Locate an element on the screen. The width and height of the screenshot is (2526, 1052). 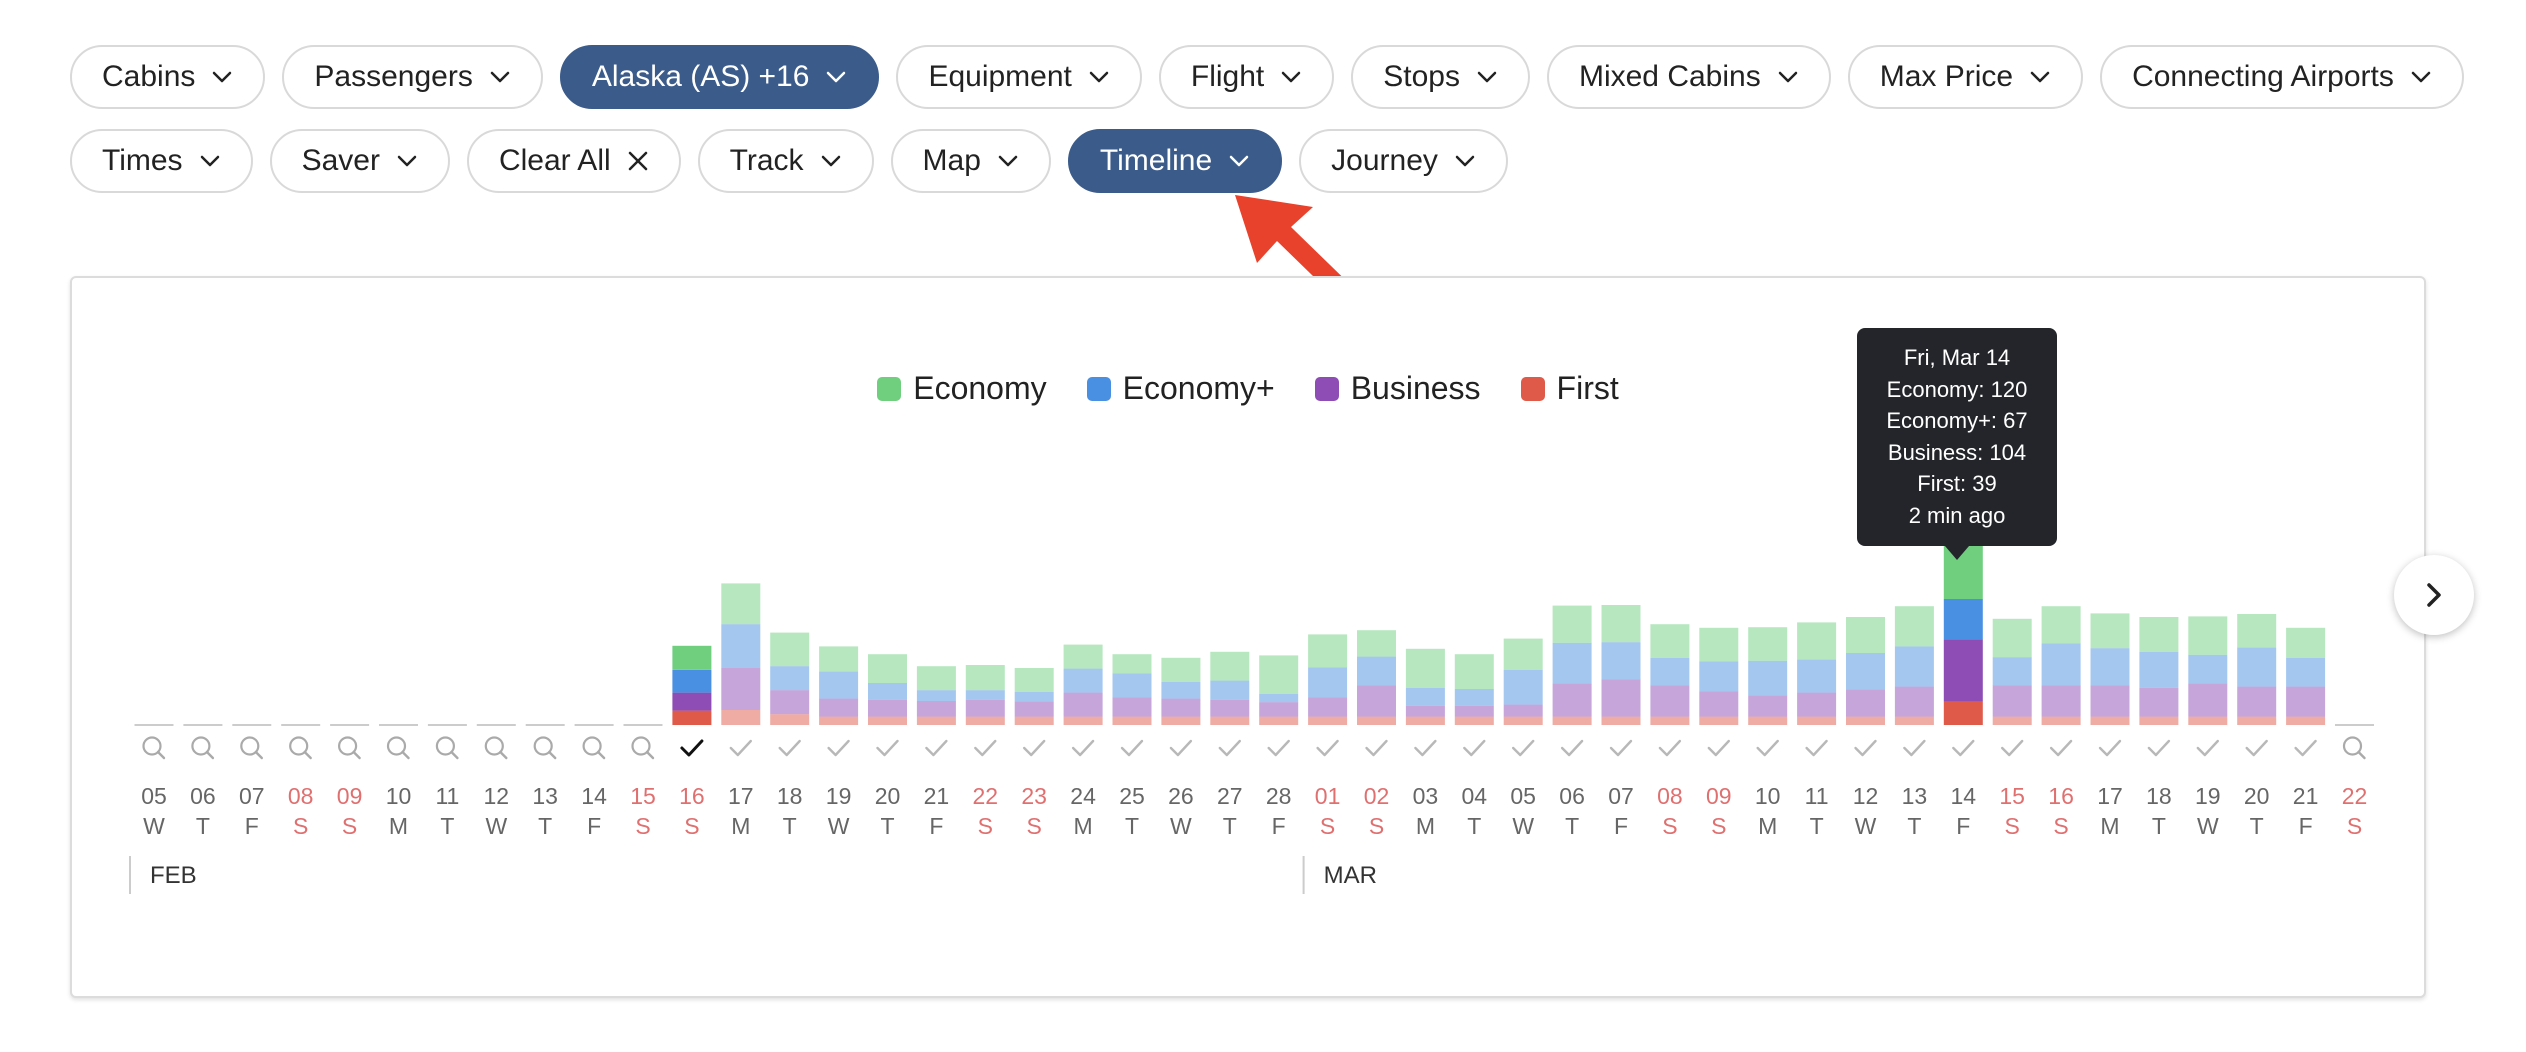
filter-journey-button: Journey is located at coordinates (1403, 161).